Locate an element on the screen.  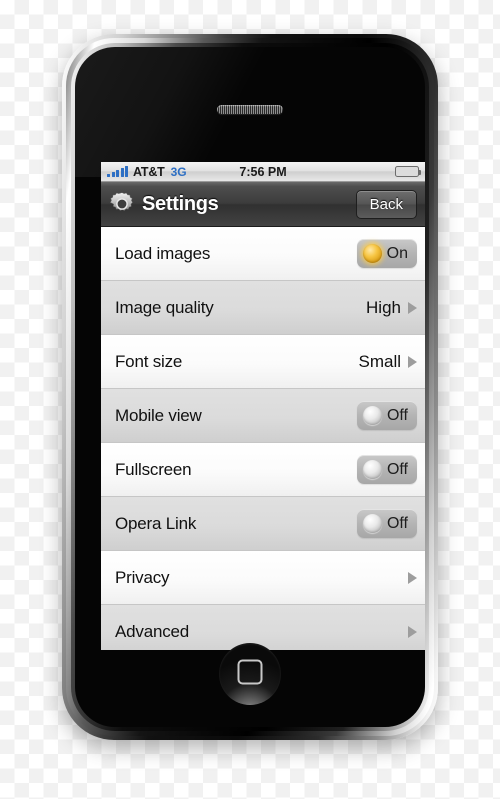
settings-row-privacy: Privacy is located at coordinates (263, 578).